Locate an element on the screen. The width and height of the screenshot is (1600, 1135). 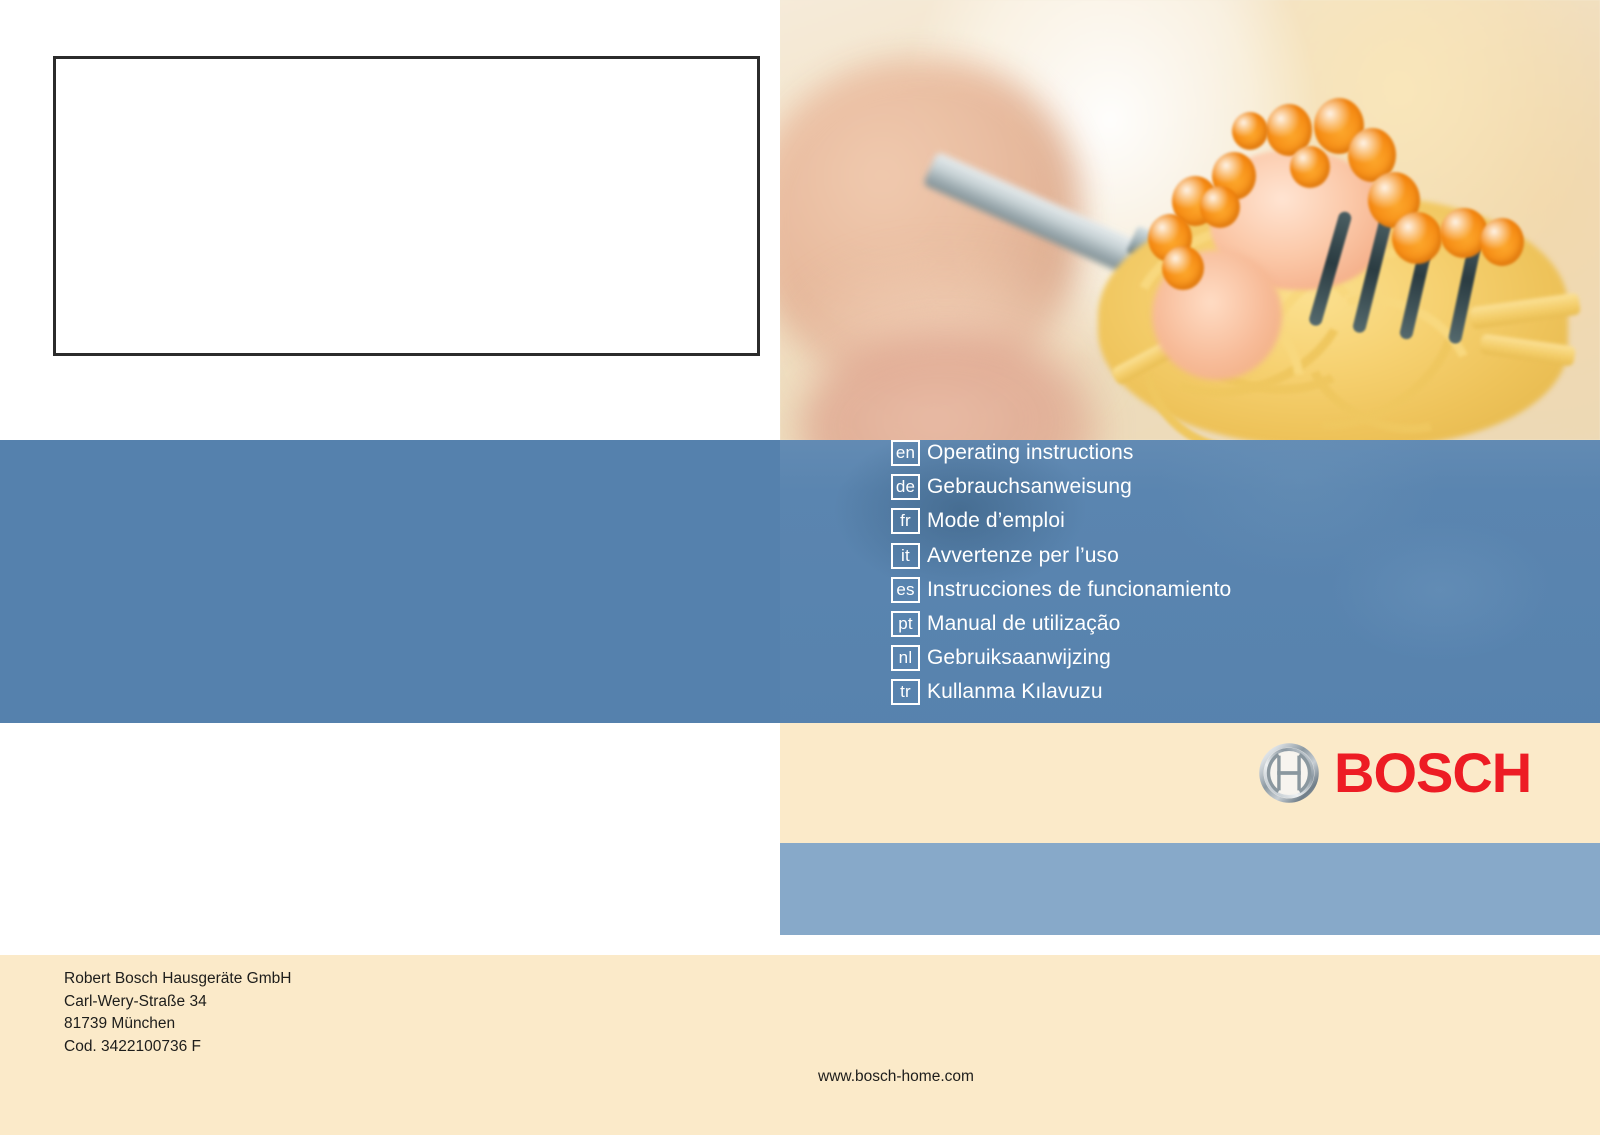
language-row-fr: fr Mode d’emploi is located at coordinates (1221, 521).